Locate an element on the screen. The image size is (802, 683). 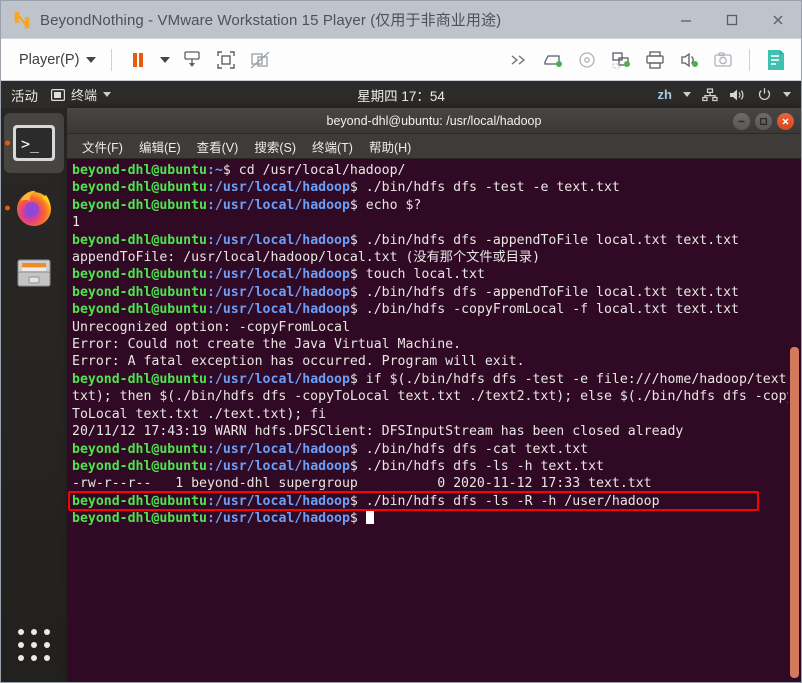
menu-search: 搜索(S) is located at coordinates (275, 146).